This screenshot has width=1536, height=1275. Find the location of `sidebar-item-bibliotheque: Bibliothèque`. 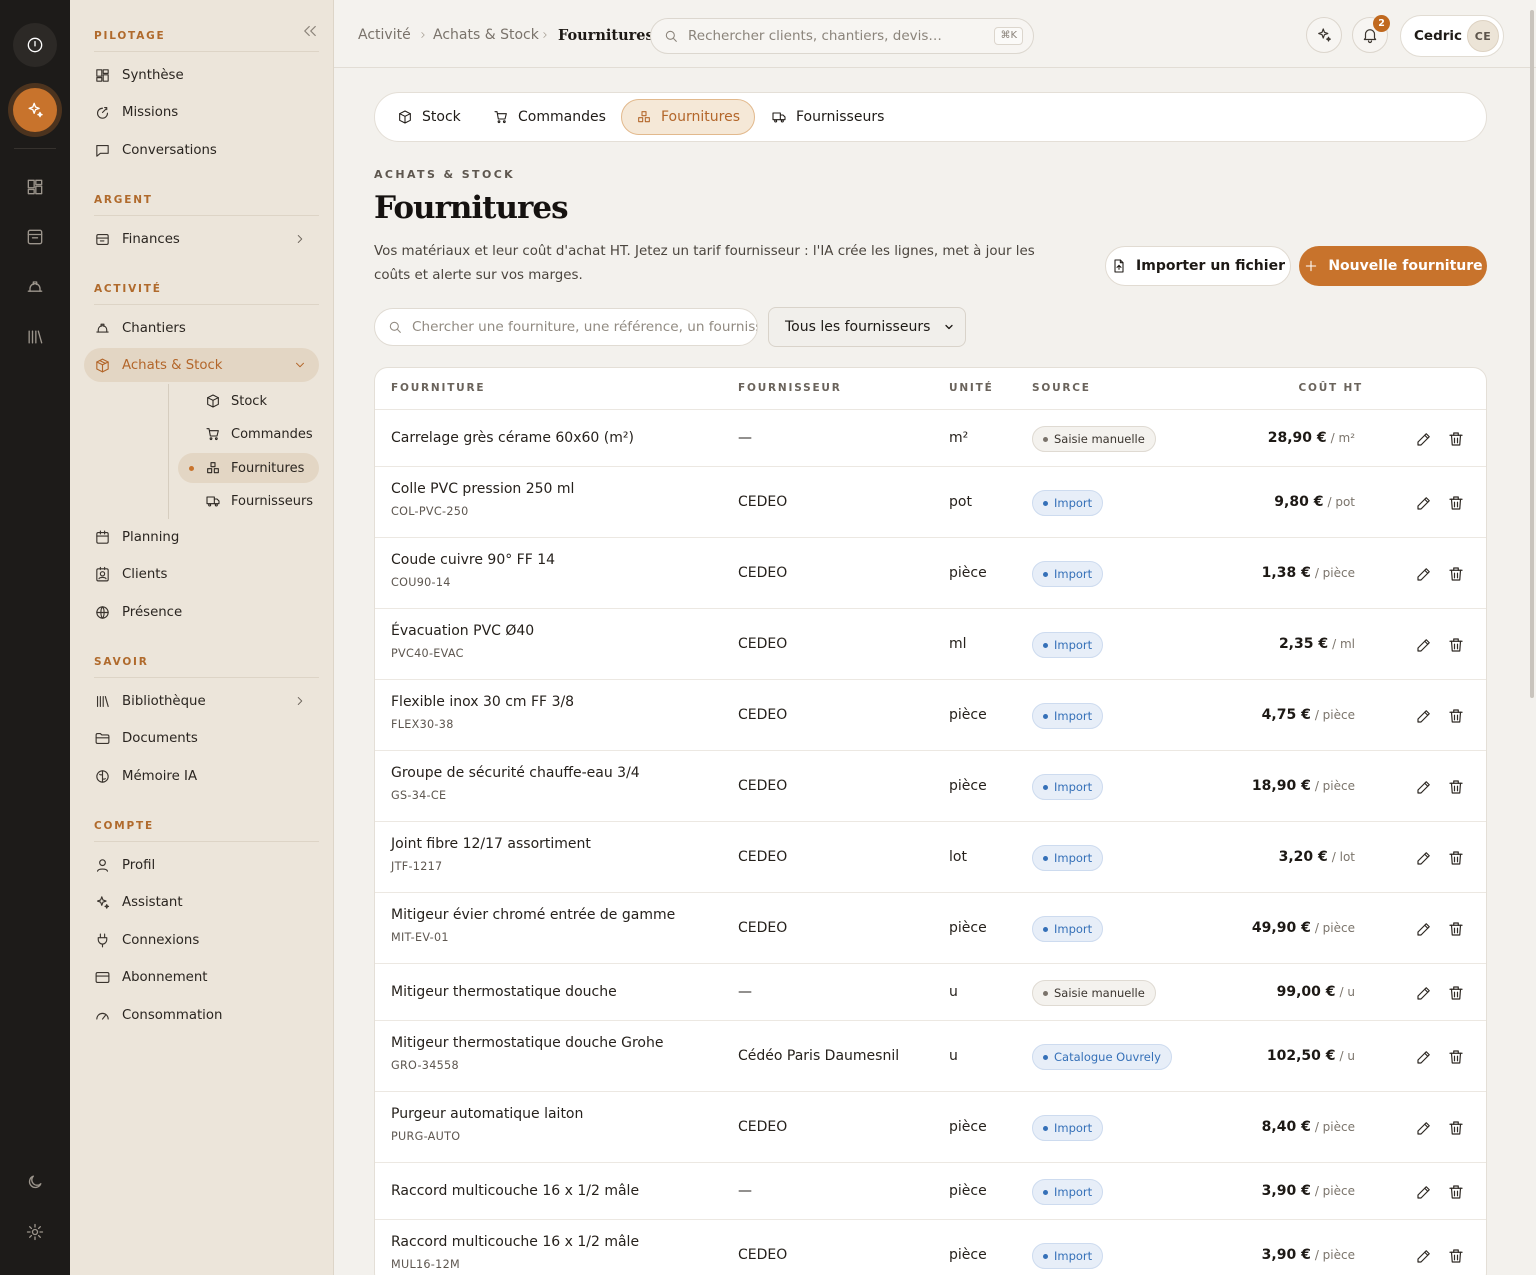

sidebar-item-bibliotheque: Bibliothèque is located at coordinates (201, 701).